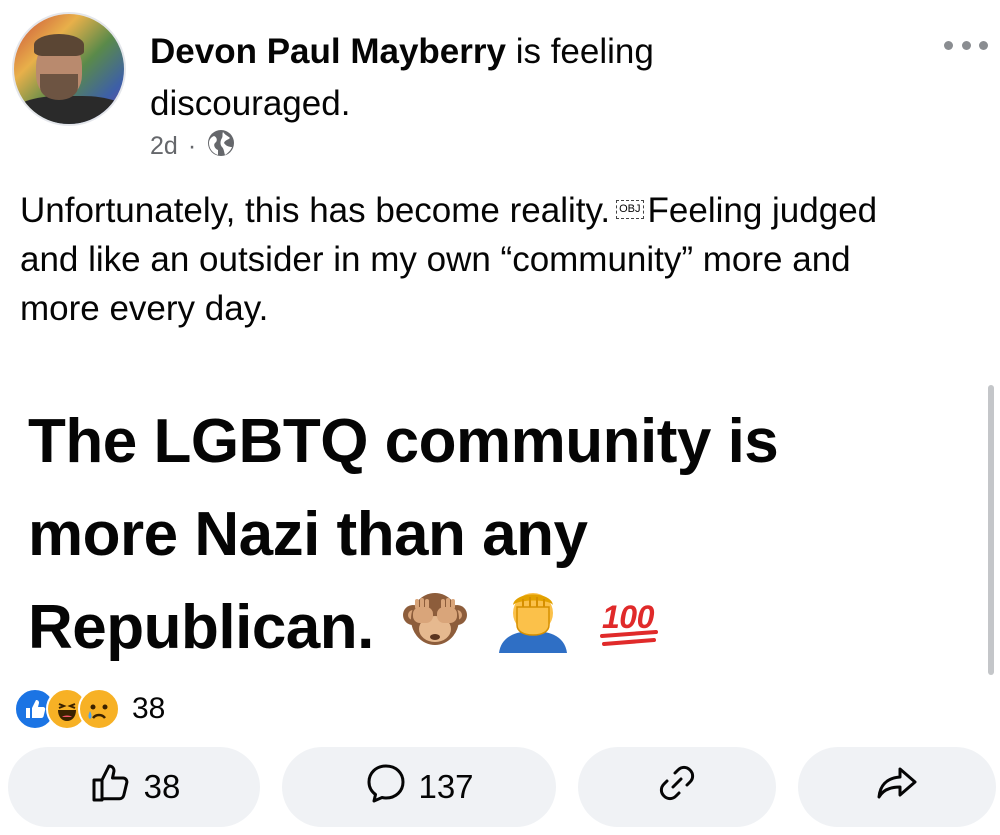  What do you see at coordinates (250, 103) in the screenshot?
I see `feeling-text: discouraged.` at bounding box center [250, 103].